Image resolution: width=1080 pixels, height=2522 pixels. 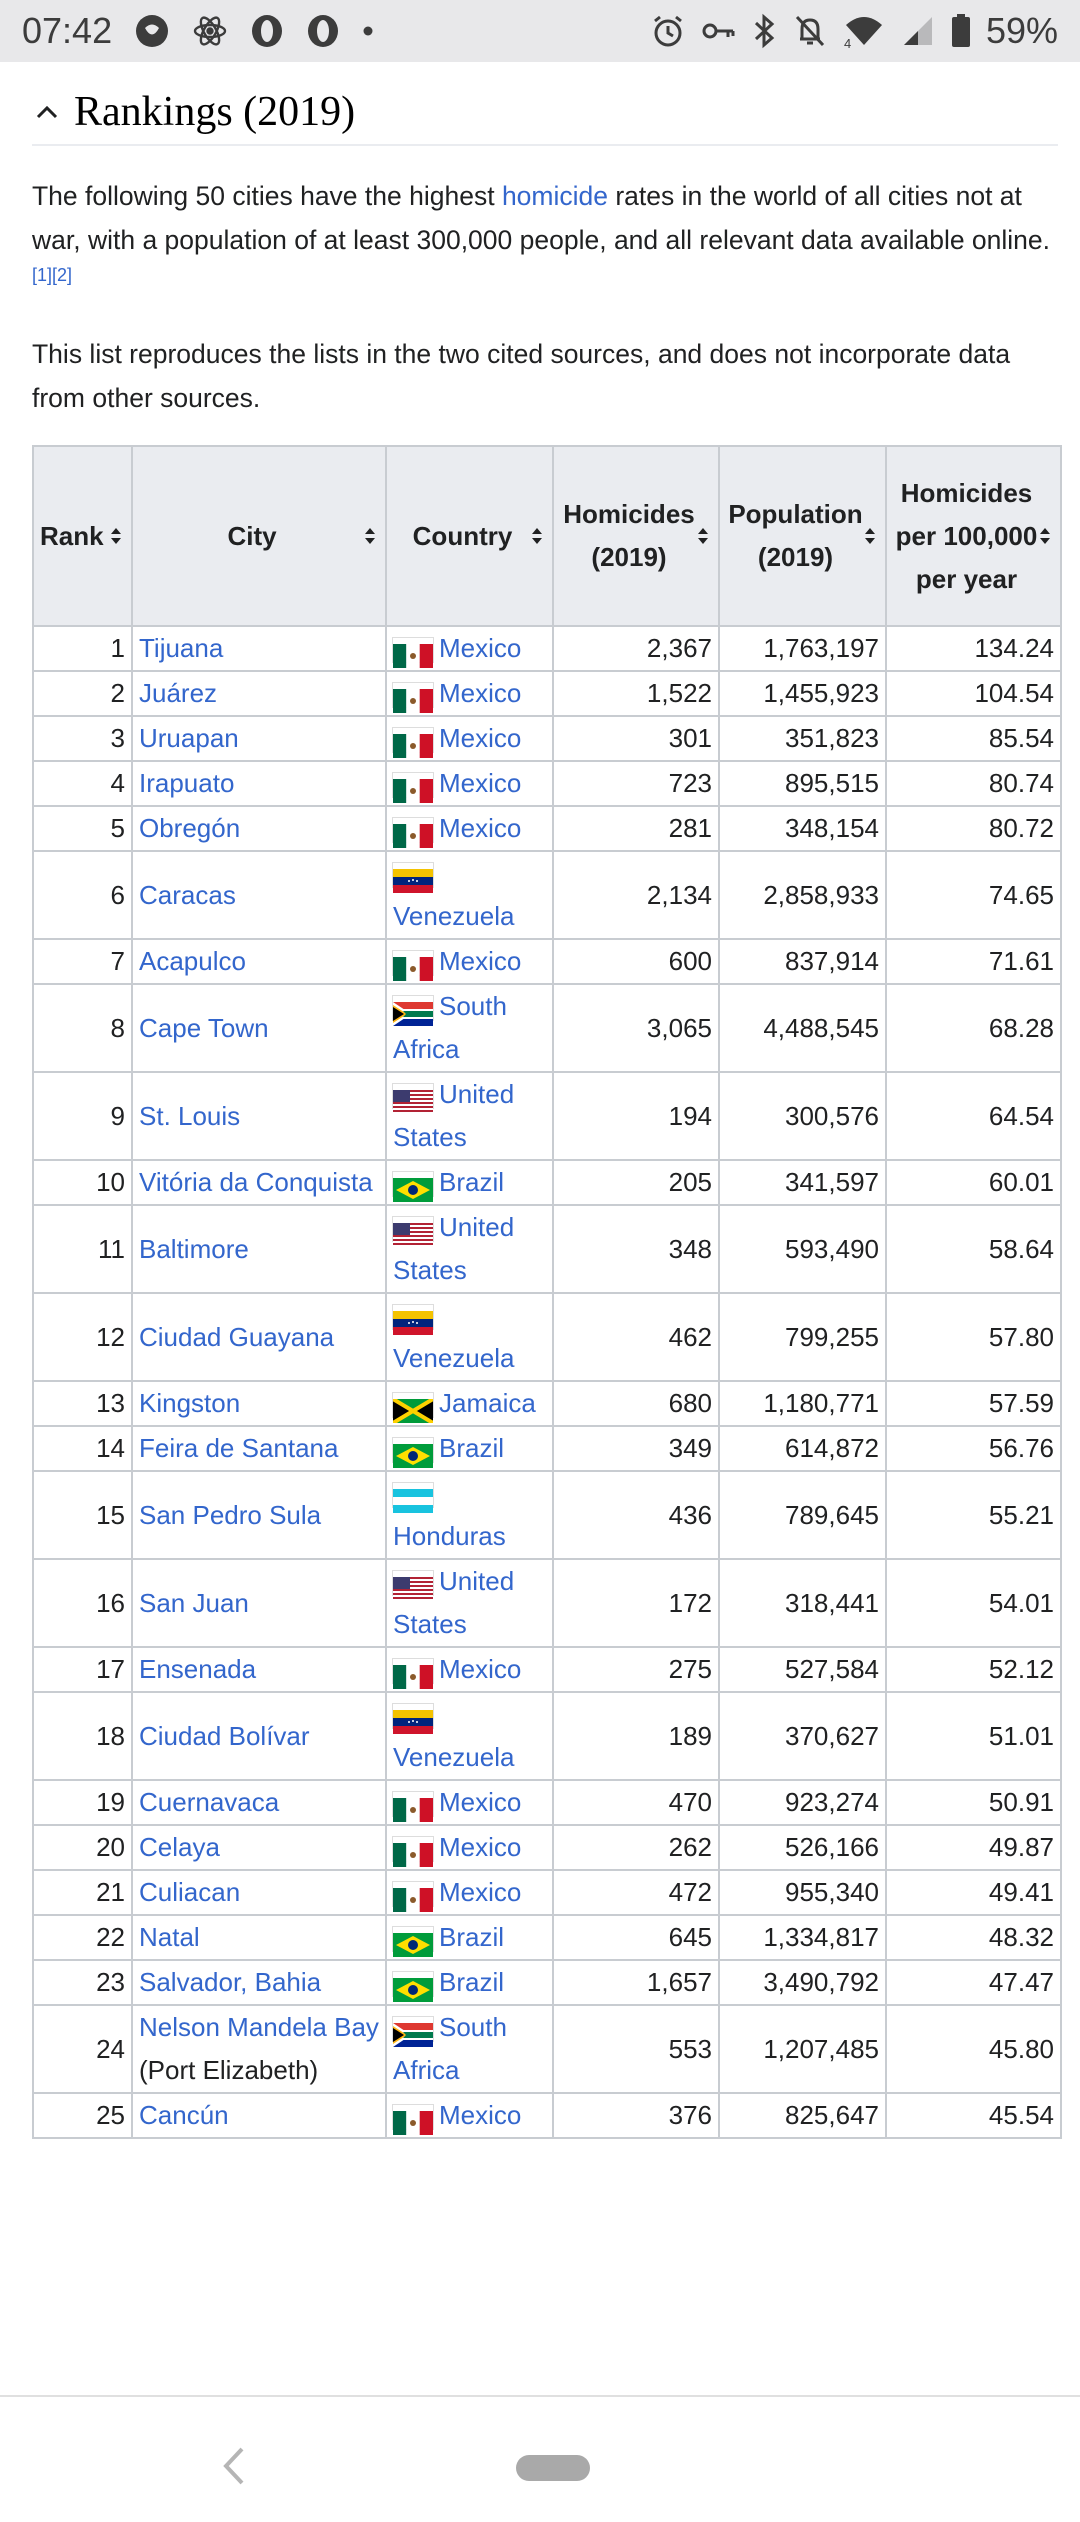 What do you see at coordinates (469, 1116) in the screenshot?
I see `country-cell: United States` at bounding box center [469, 1116].